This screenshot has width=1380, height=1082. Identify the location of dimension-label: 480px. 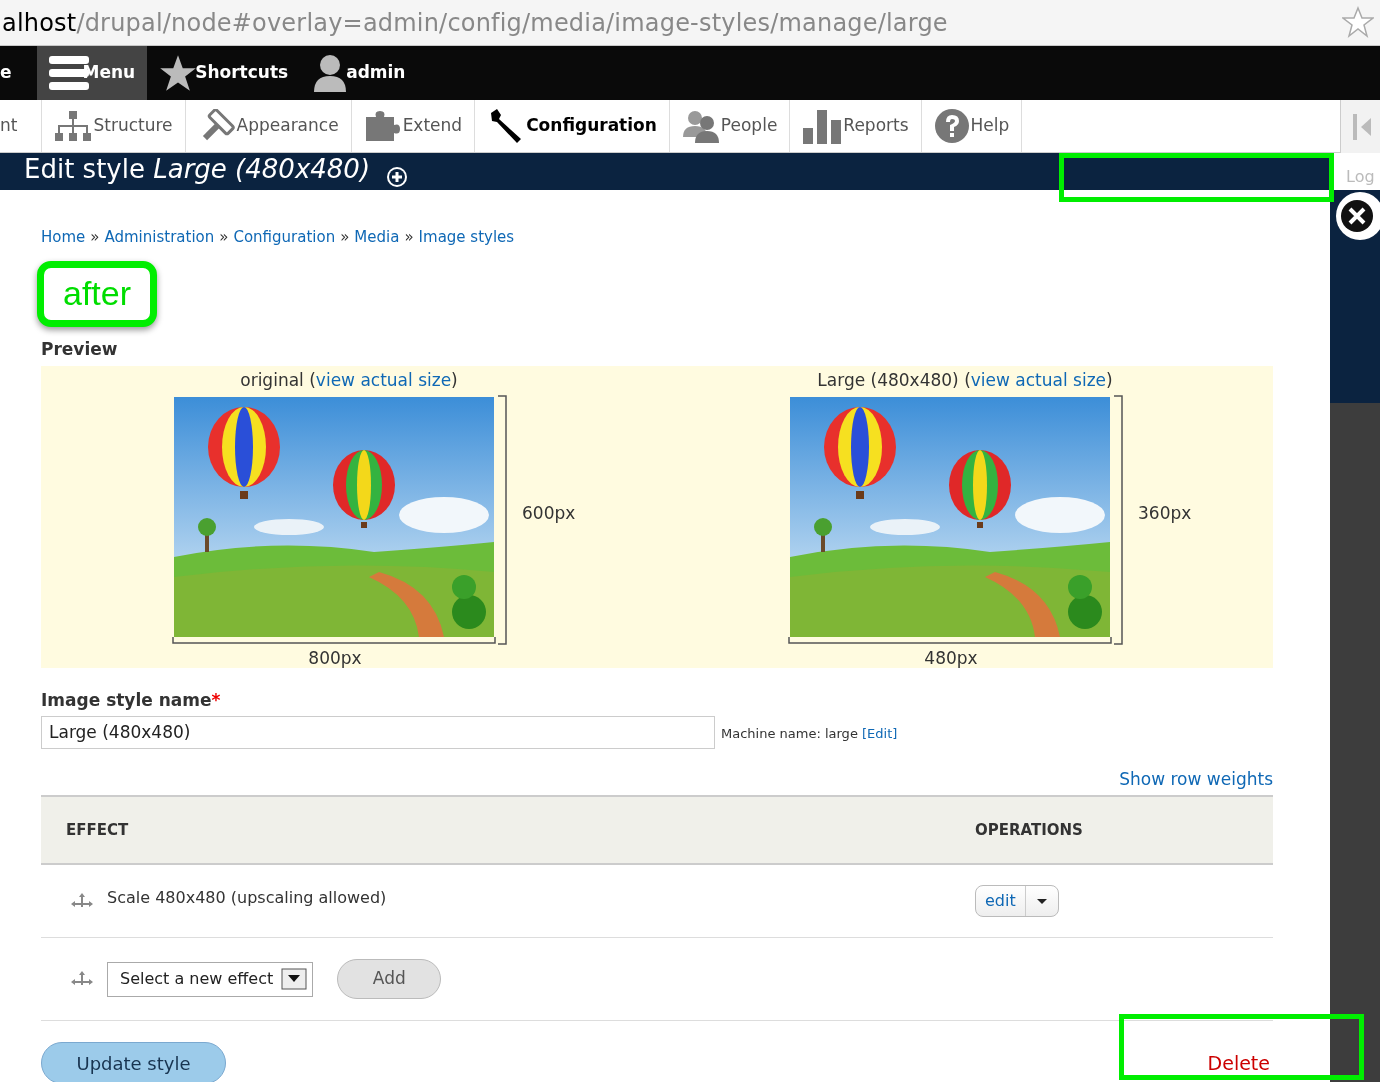
(951, 658).